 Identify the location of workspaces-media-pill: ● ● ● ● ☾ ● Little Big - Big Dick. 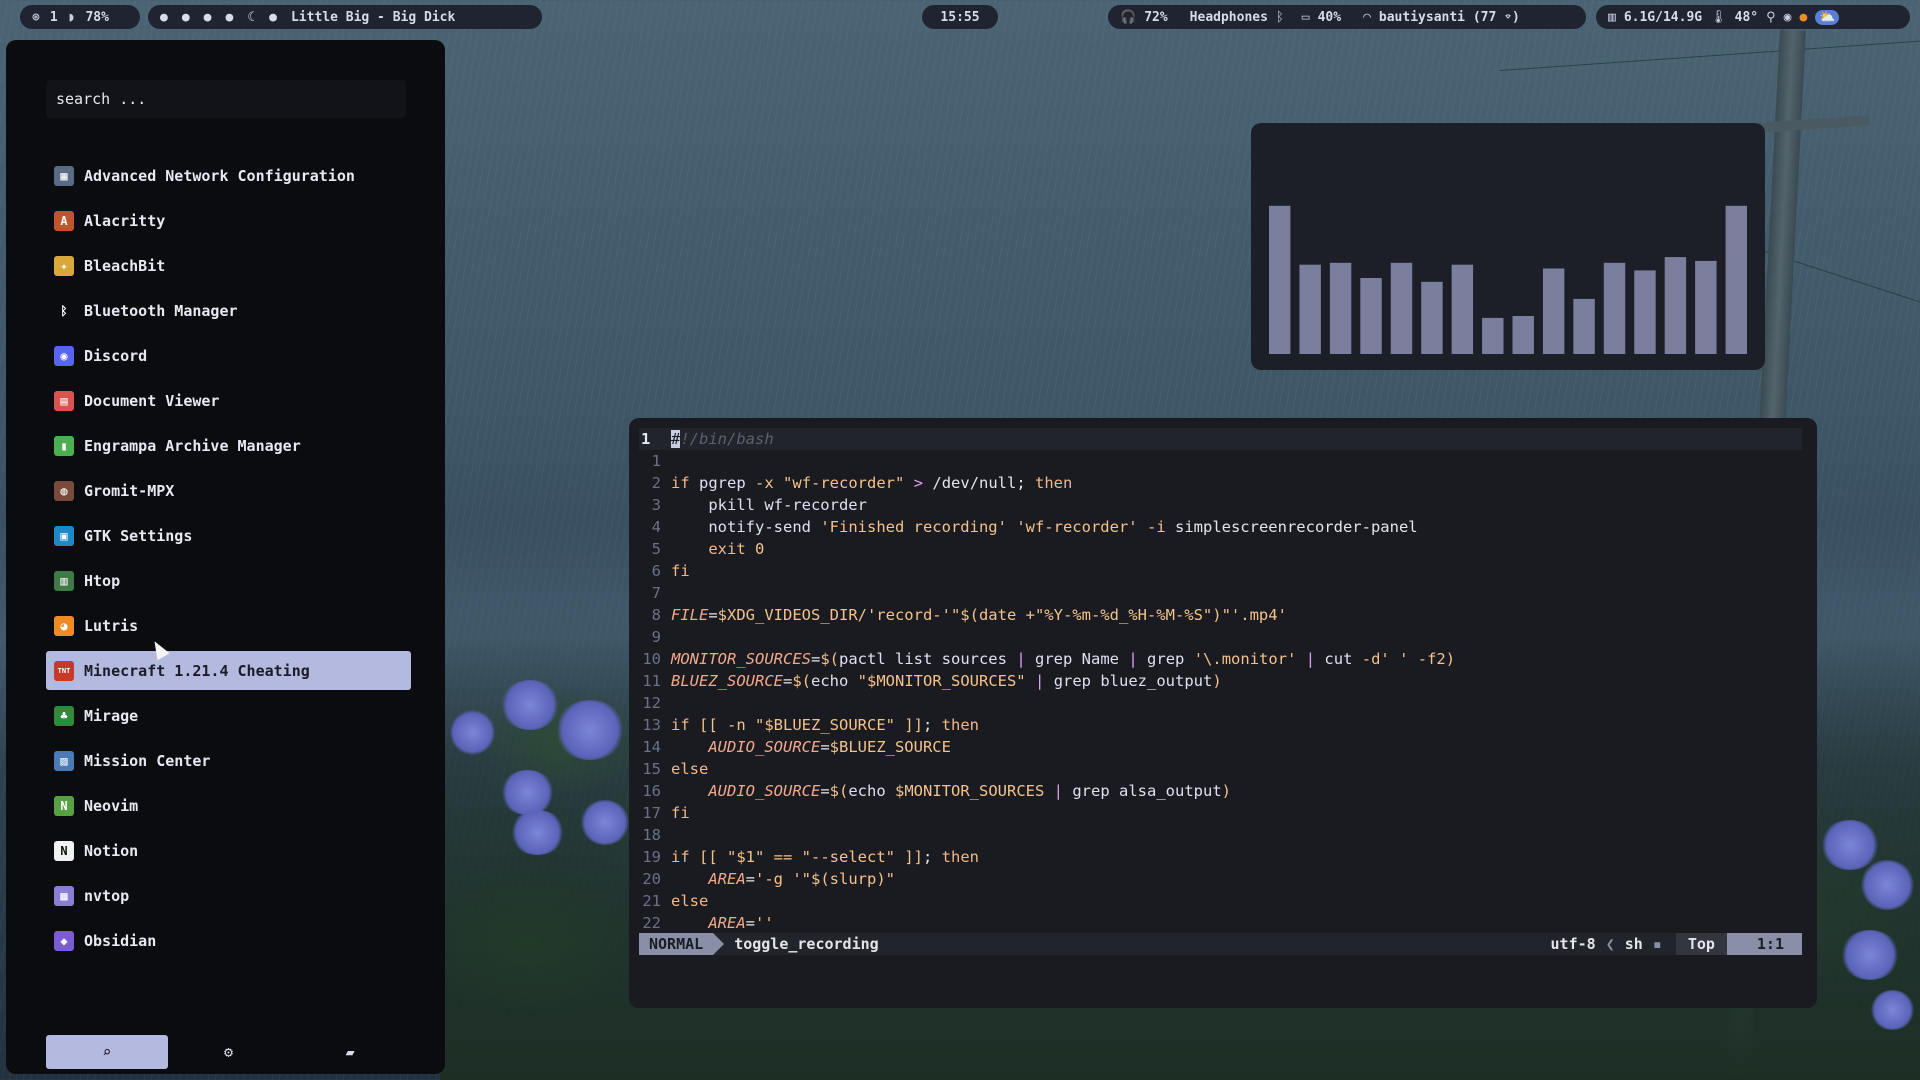
(345, 17).